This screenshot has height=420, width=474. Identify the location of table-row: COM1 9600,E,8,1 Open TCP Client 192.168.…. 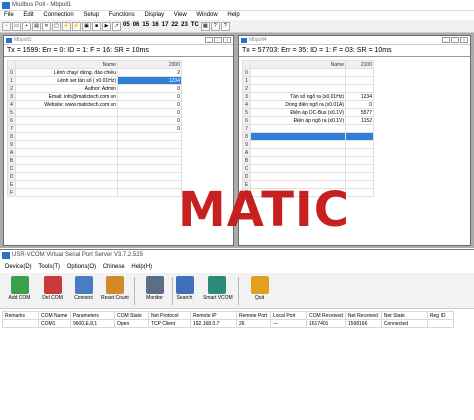
(228, 323).